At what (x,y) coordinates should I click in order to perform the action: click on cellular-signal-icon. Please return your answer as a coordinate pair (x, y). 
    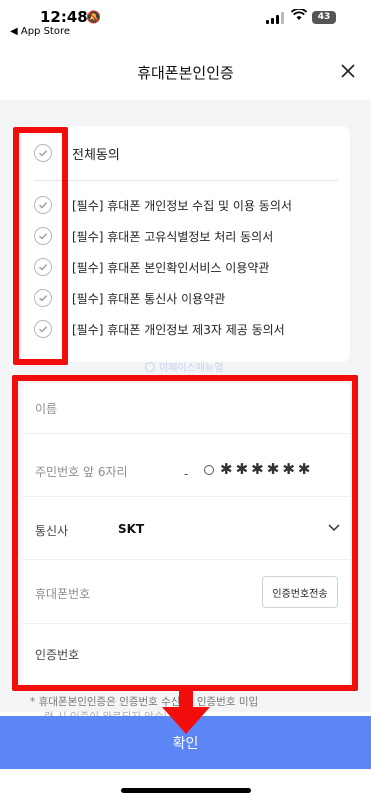
    Looking at the image, I should click on (276, 18).